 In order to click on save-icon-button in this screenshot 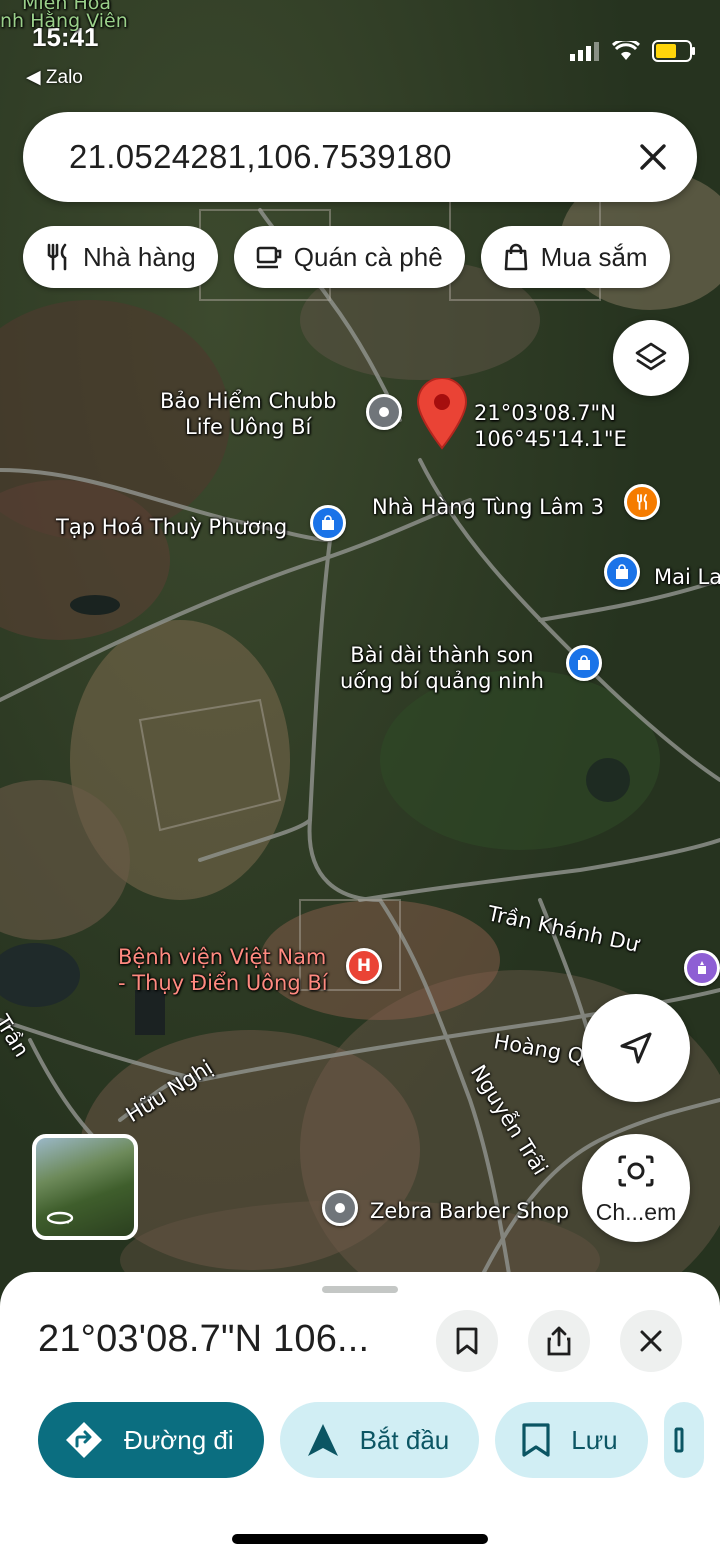, I will do `click(467, 1341)`.